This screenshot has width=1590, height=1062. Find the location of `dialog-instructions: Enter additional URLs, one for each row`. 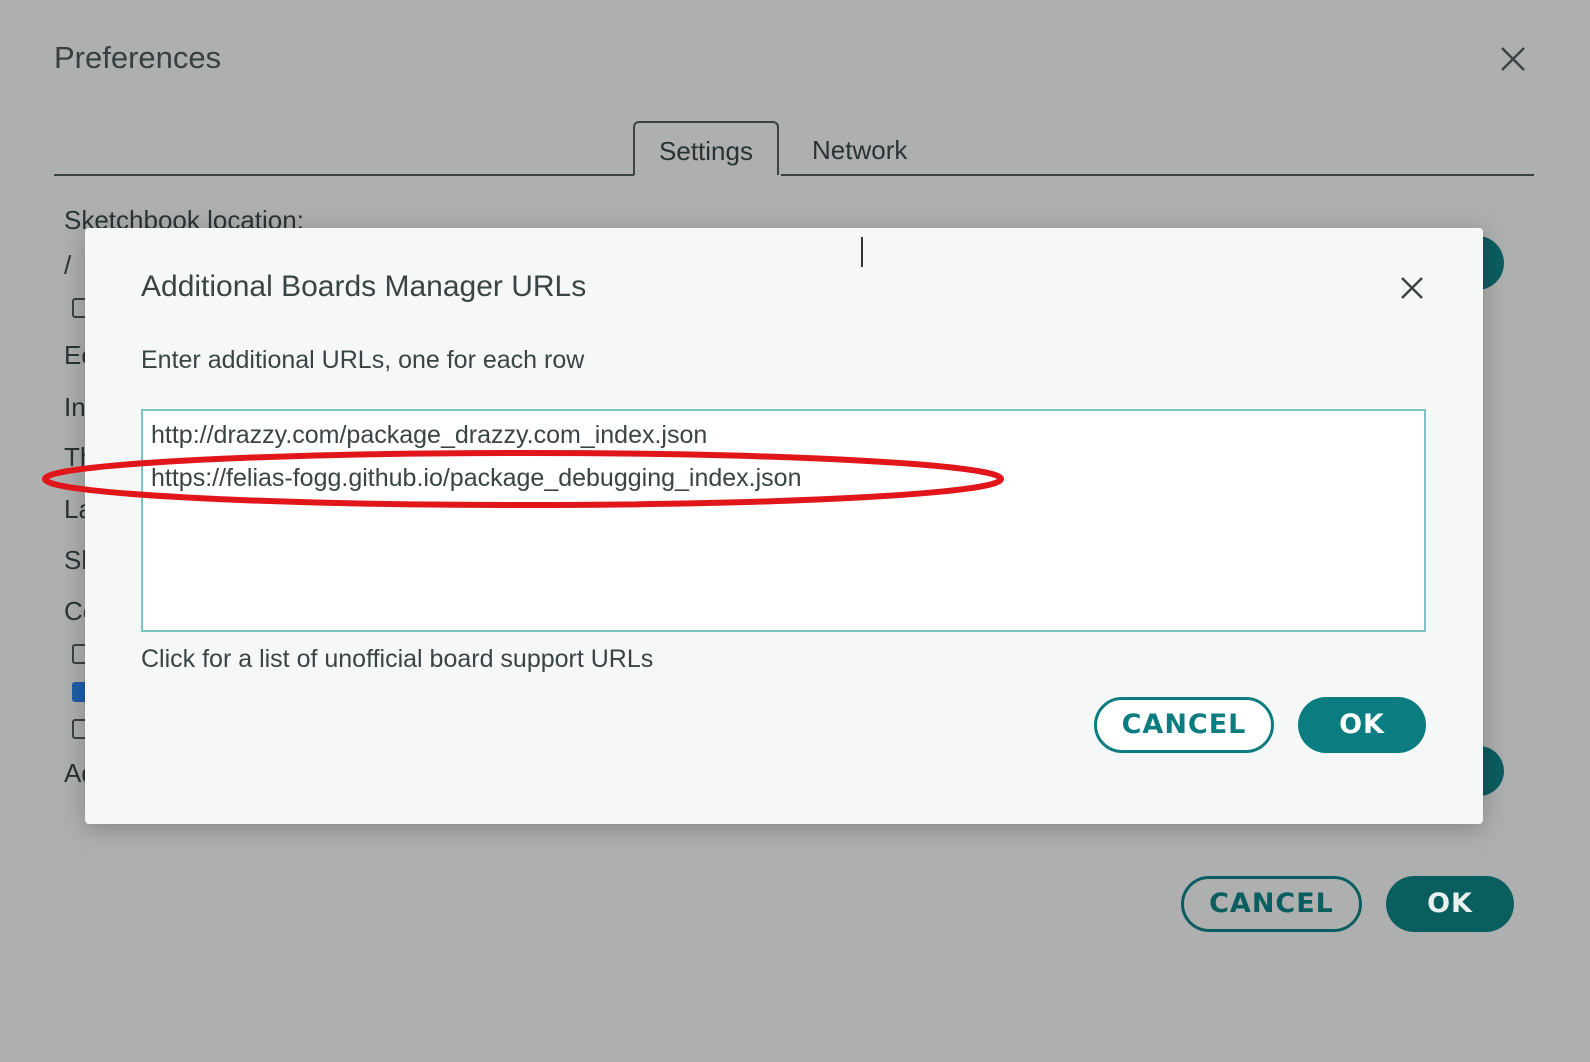

dialog-instructions: Enter additional URLs, one for each row is located at coordinates (363, 360).